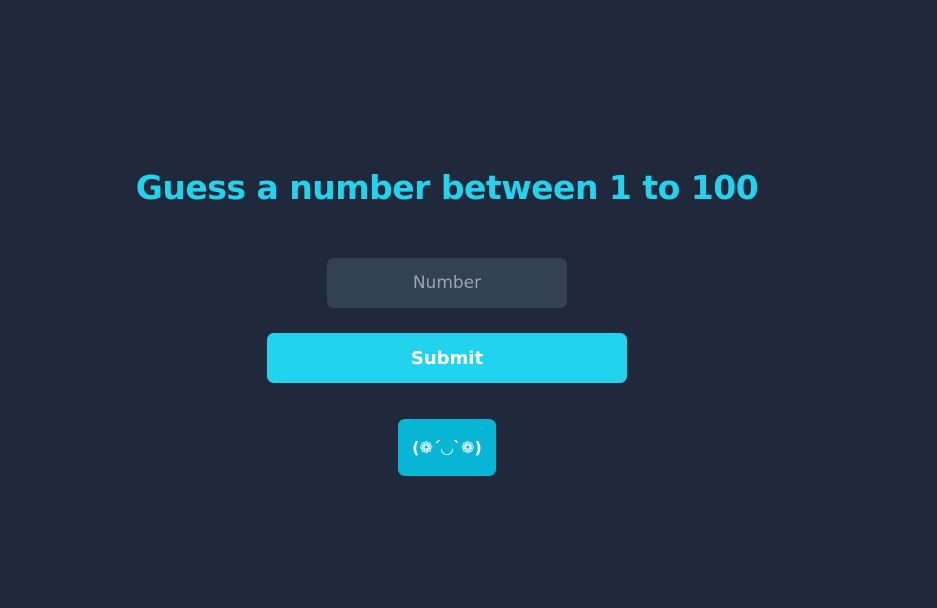 The width and height of the screenshot is (937, 608). Describe the element at coordinates (447, 447) in the screenshot. I see `feedback-emoticon-badge: (❁´◡`❁)` at that location.